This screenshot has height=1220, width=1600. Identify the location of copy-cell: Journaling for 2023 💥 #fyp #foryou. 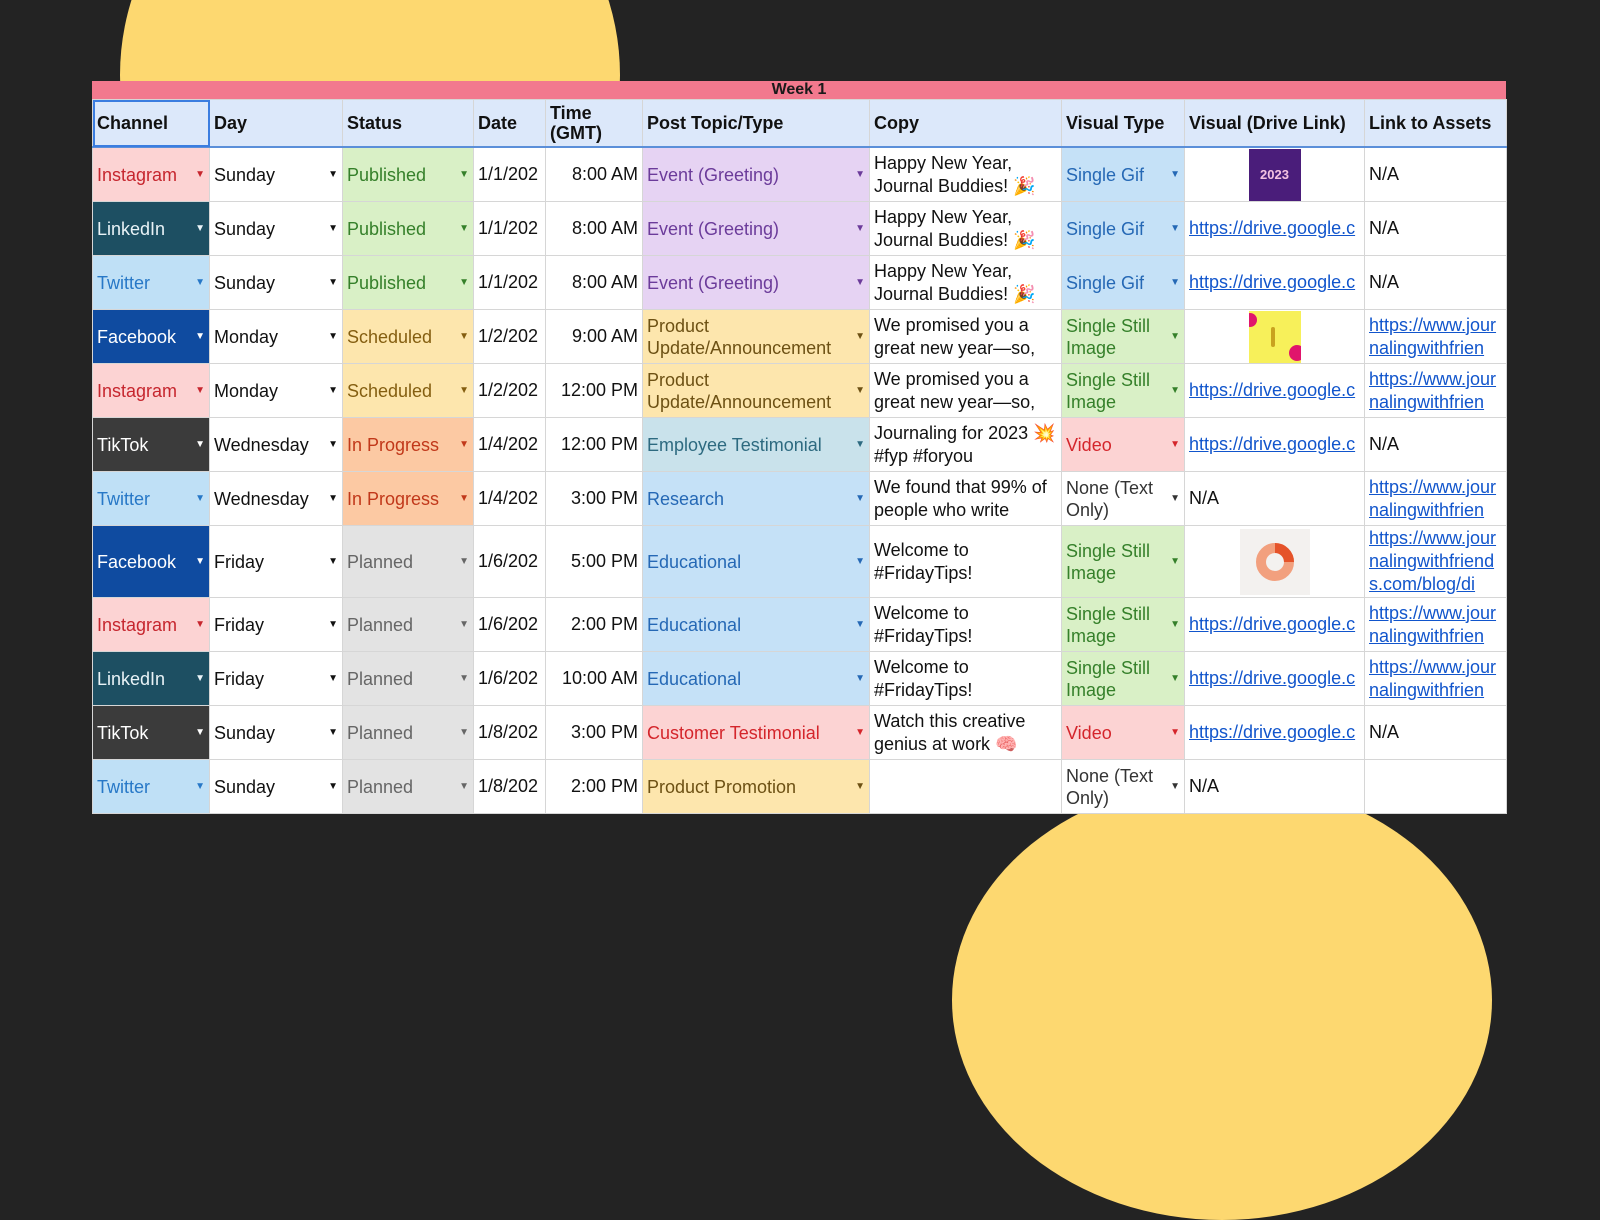
(965, 444).